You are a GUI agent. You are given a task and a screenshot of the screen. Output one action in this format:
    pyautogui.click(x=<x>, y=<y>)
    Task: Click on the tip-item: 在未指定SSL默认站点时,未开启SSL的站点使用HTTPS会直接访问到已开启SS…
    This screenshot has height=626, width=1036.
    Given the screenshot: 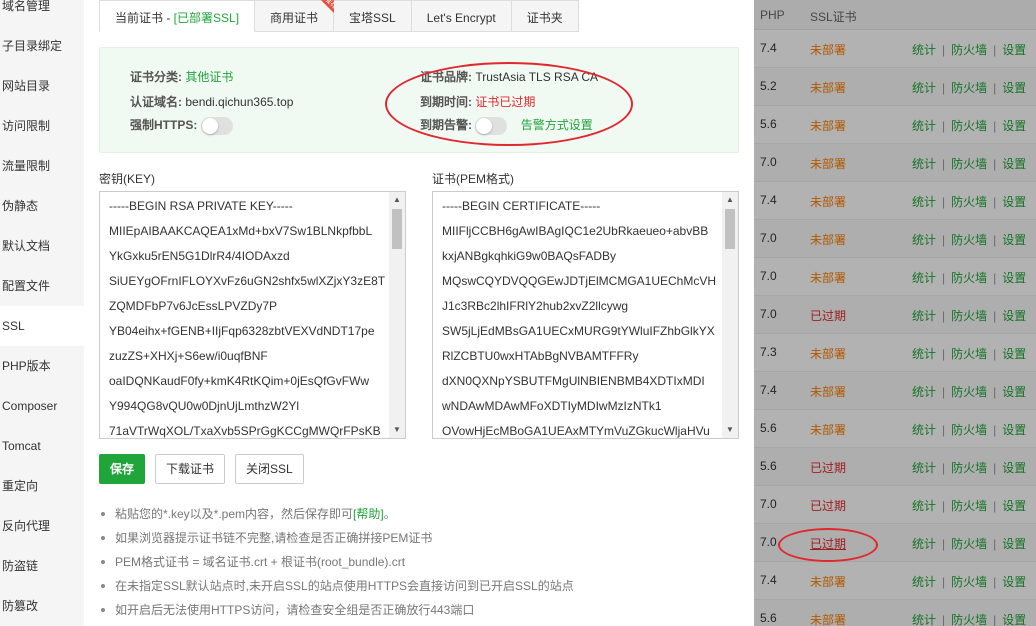 What is the action you would take?
    pyautogui.click(x=419, y=586)
    